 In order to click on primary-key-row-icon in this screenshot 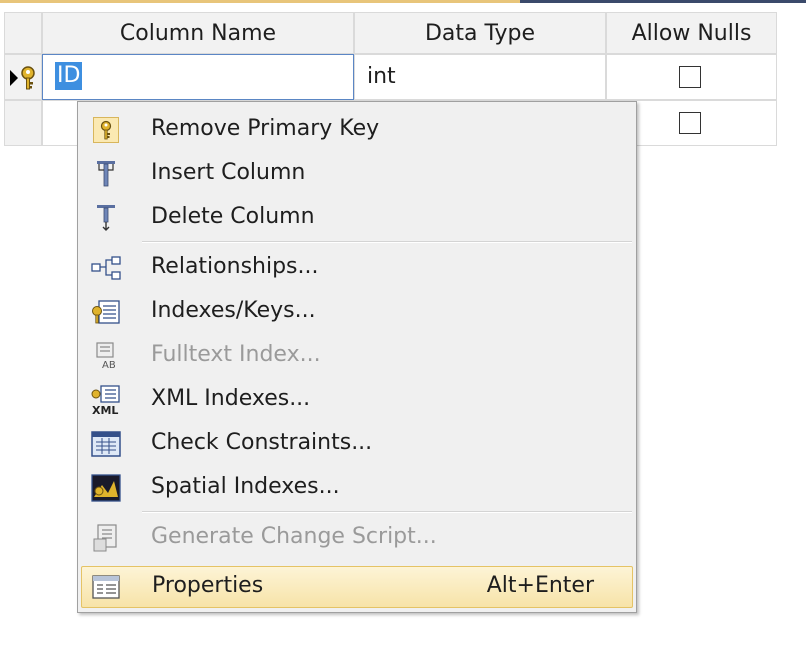, I will do `click(22, 78)`.